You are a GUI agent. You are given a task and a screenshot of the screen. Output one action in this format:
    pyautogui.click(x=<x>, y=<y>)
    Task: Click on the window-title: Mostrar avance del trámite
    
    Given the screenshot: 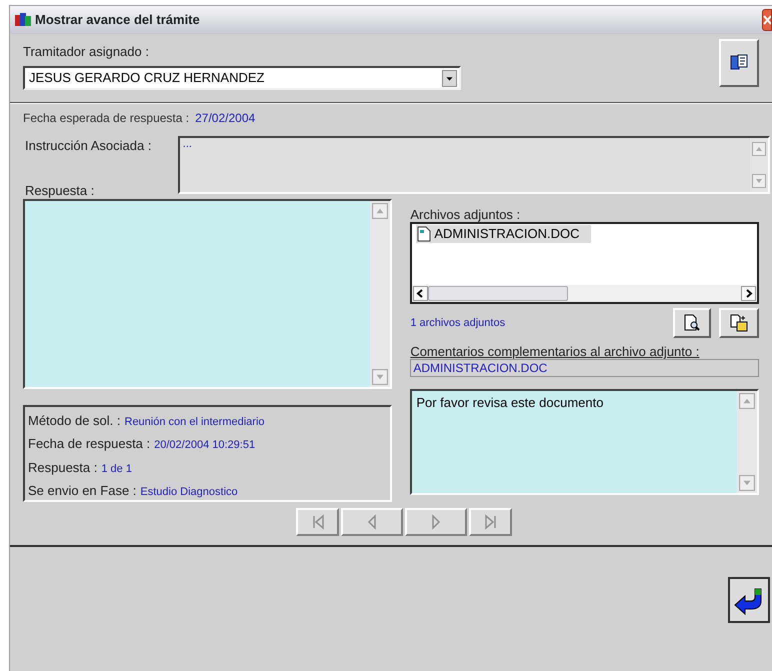 What is the action you would take?
    pyautogui.click(x=117, y=20)
    